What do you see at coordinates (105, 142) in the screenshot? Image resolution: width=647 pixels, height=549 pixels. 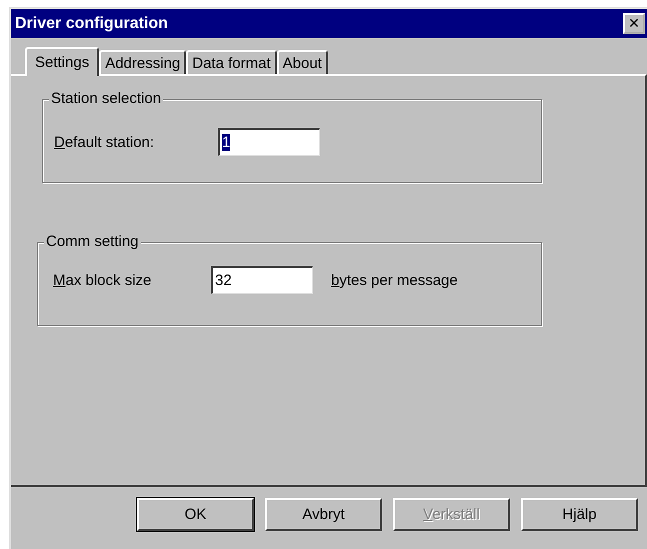 I see `field-label: Default station:` at bounding box center [105, 142].